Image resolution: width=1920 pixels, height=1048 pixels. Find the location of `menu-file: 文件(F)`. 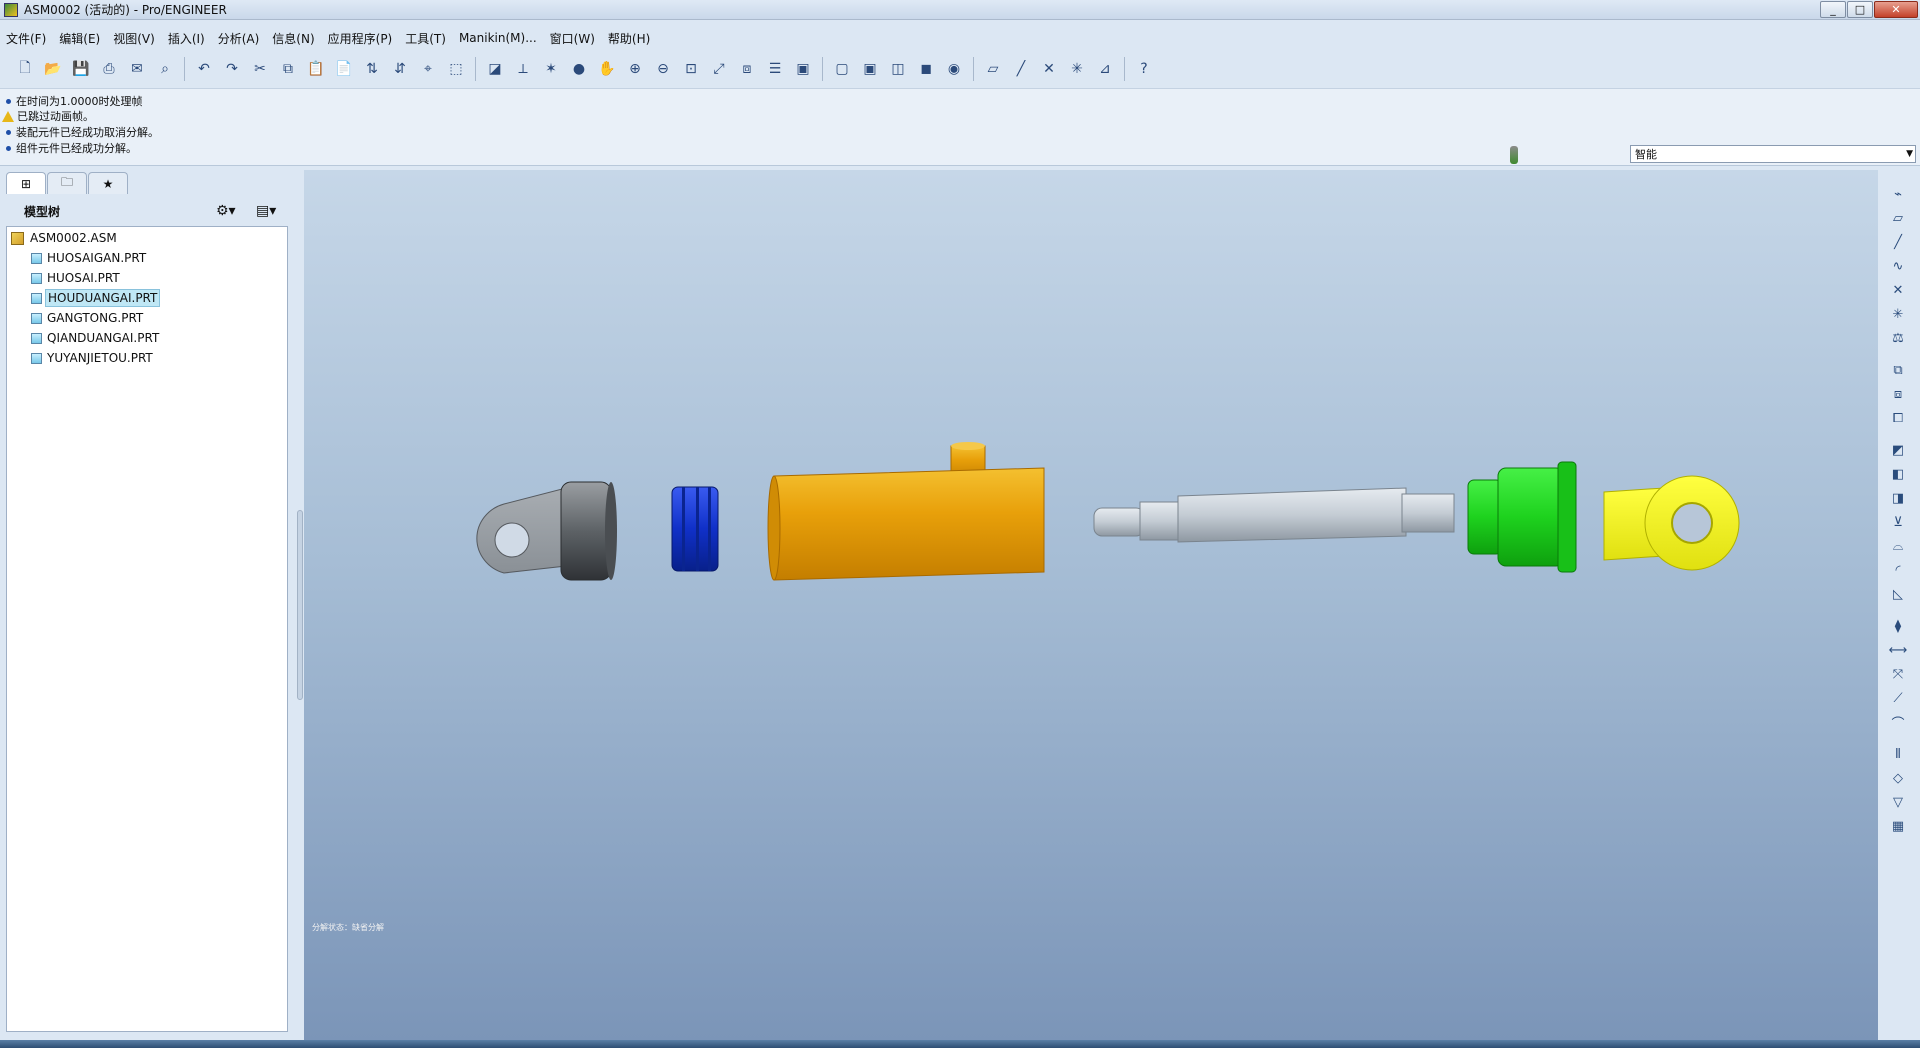

menu-file: 文件(F) is located at coordinates (26, 38).